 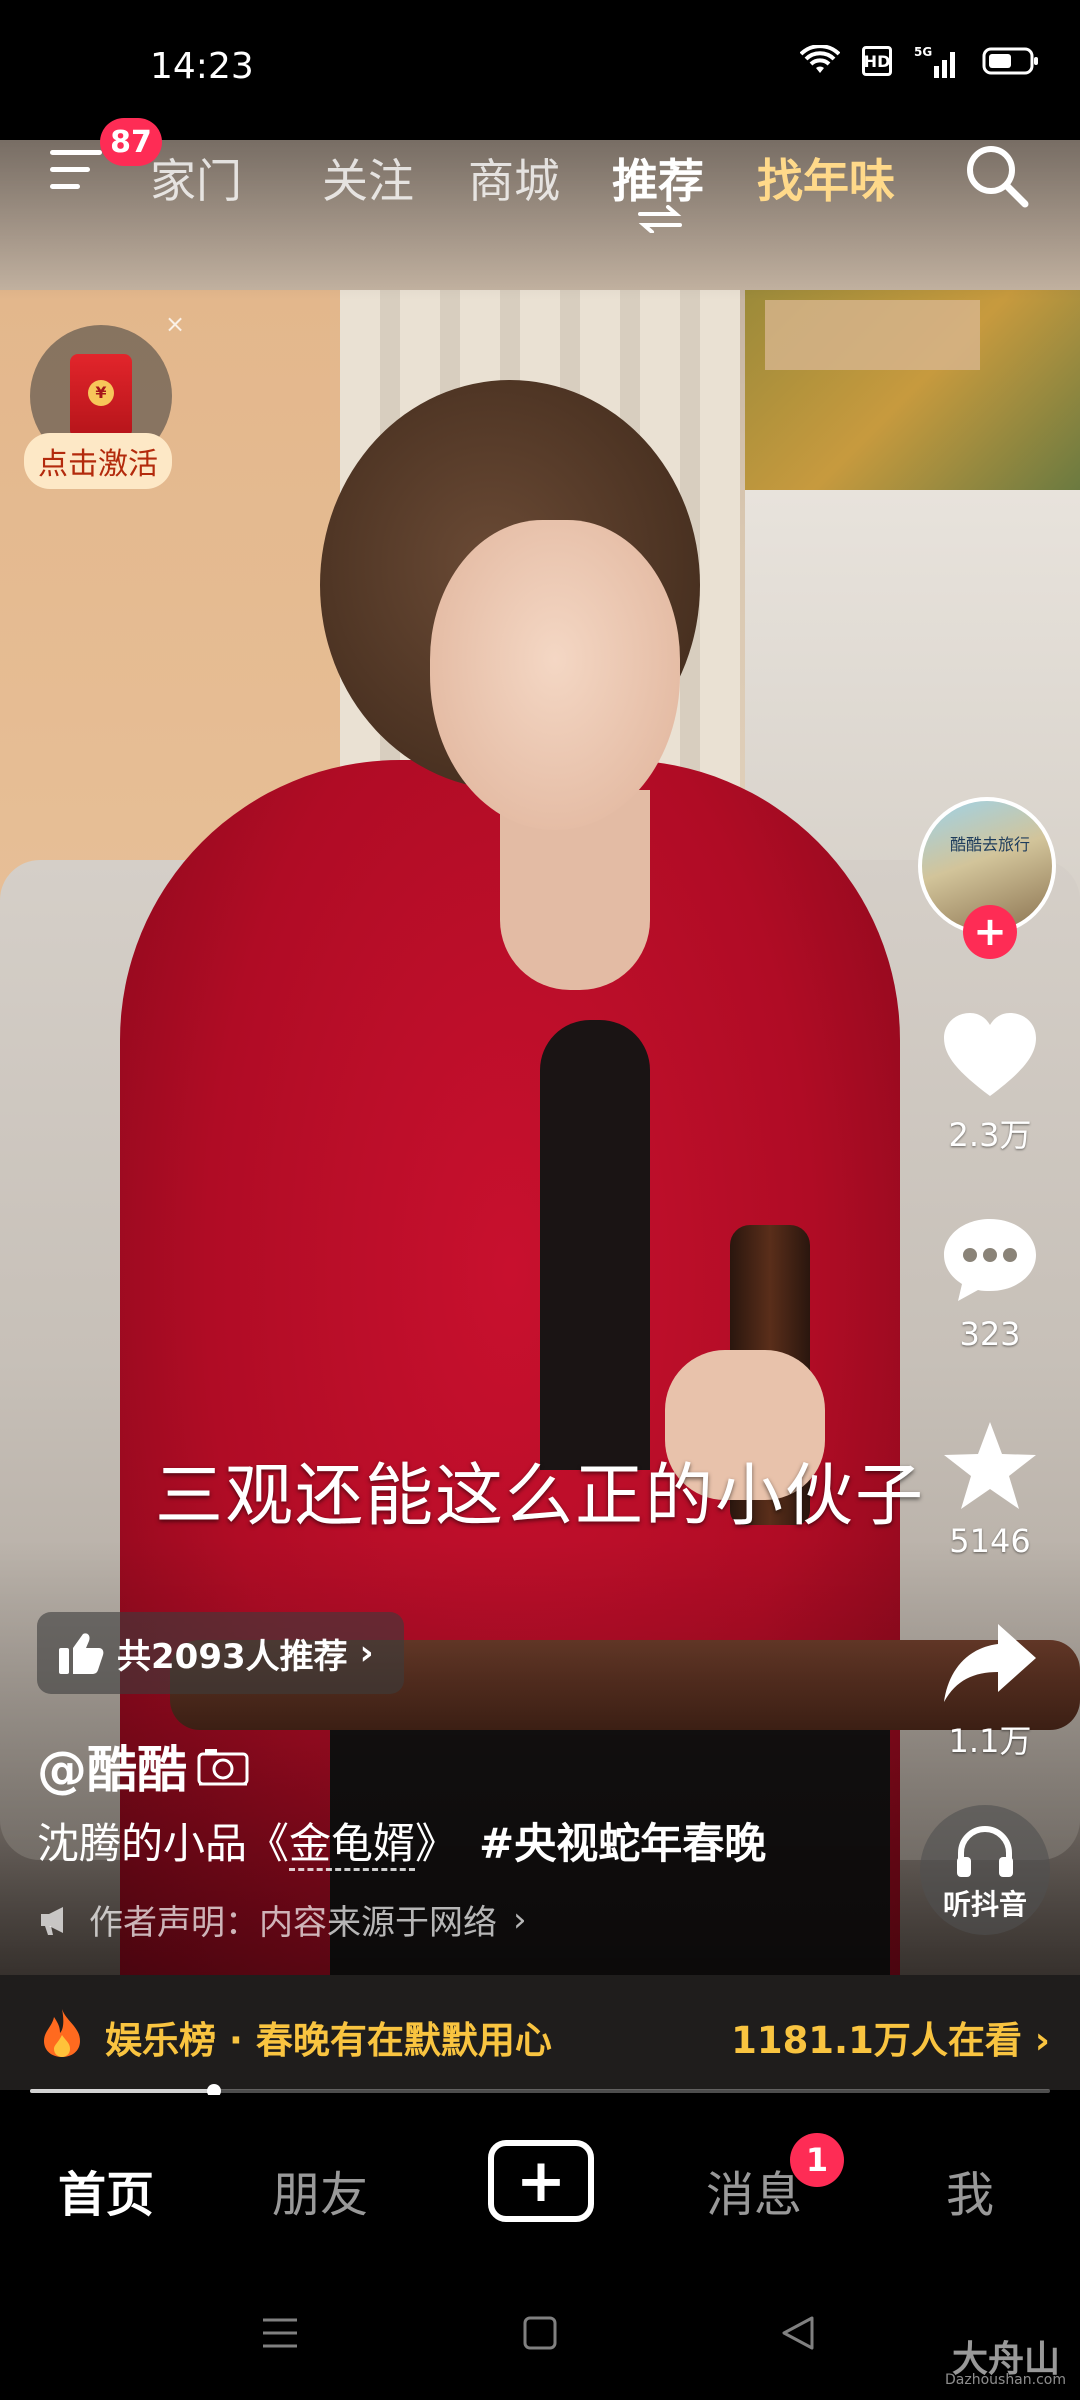 I want to click on listen-button: 听抖音, so click(x=985, y=1870).